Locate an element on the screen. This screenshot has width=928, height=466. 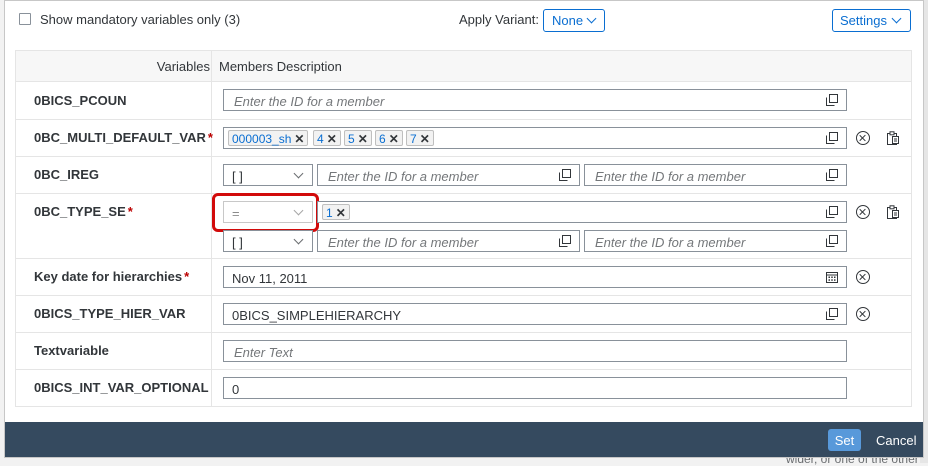
member-token: 000003_sh ✕ is located at coordinates (268, 138).